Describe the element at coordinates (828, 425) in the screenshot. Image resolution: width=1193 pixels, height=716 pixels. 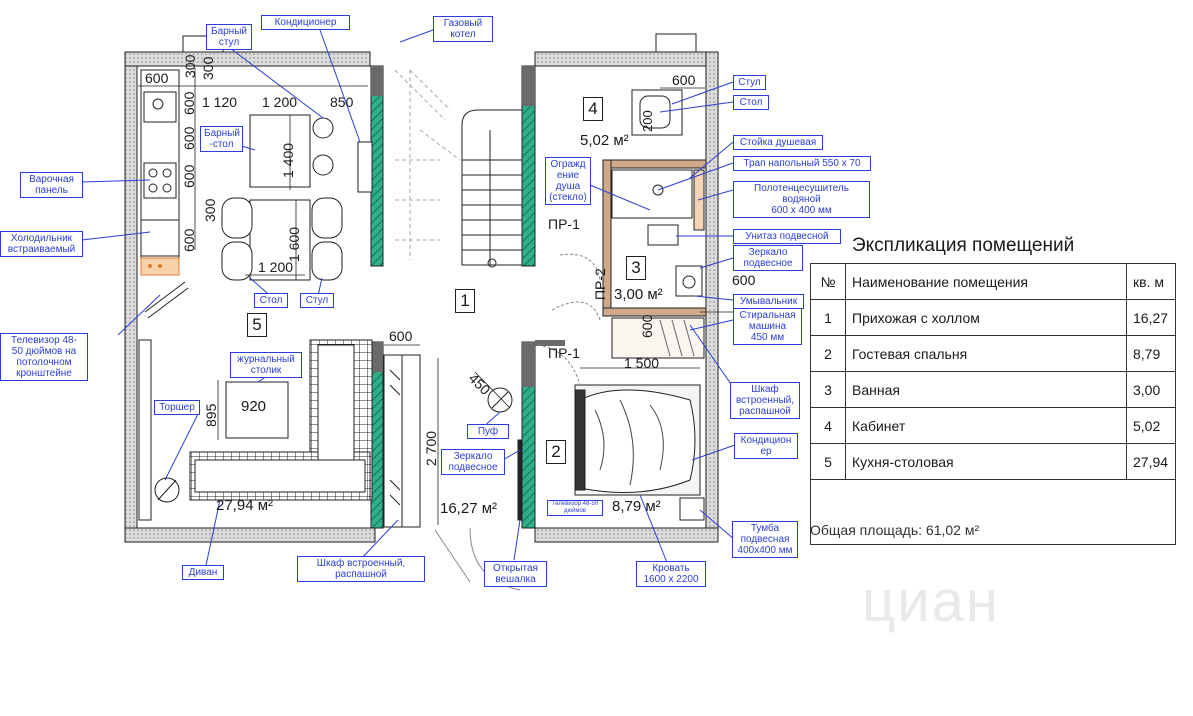
I see `cell-num: 4` at that location.